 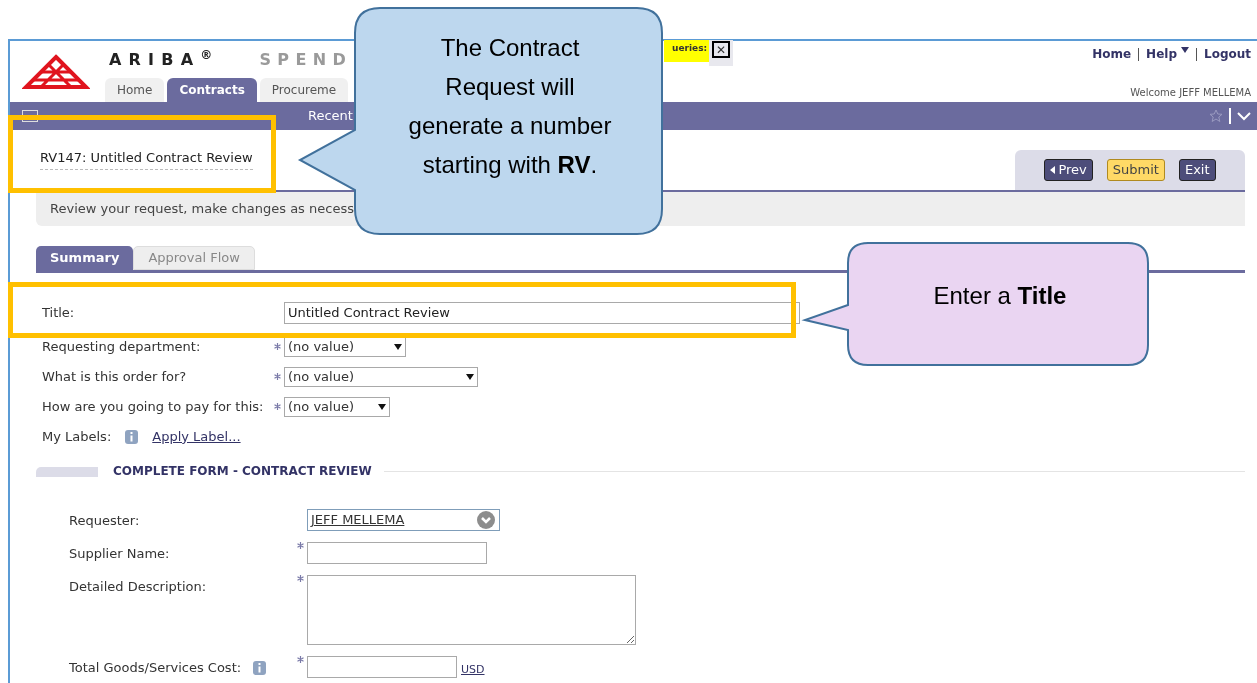 What do you see at coordinates (473, 669) in the screenshot?
I see `currency-link: USD` at bounding box center [473, 669].